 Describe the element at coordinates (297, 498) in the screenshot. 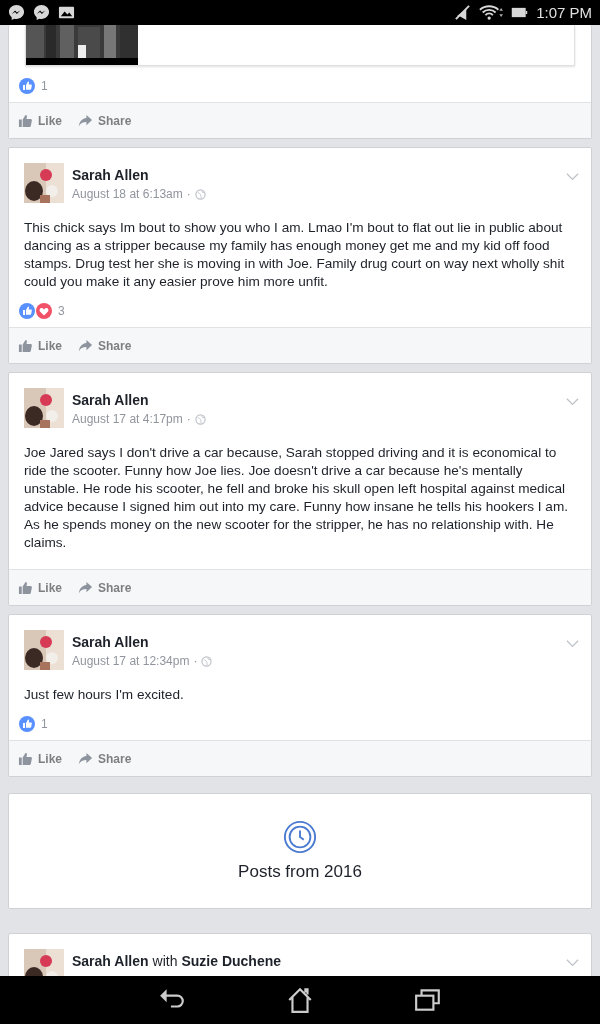

I see `post-text: Joe Jared says I don't drive a car because, Sarah stopped driving and it is economical to ride the scooter. Funny how Joe lies. Joe doesn't drive a car because he's mentally unstable. He rode his scooter, he fell and broke his skull open left hospital against medical advice because I signed him out into my care. Funny how insane he tells his hookers I am. As he spends money on the new scooter for the stripper, he has no relationship with. He claims.` at that location.